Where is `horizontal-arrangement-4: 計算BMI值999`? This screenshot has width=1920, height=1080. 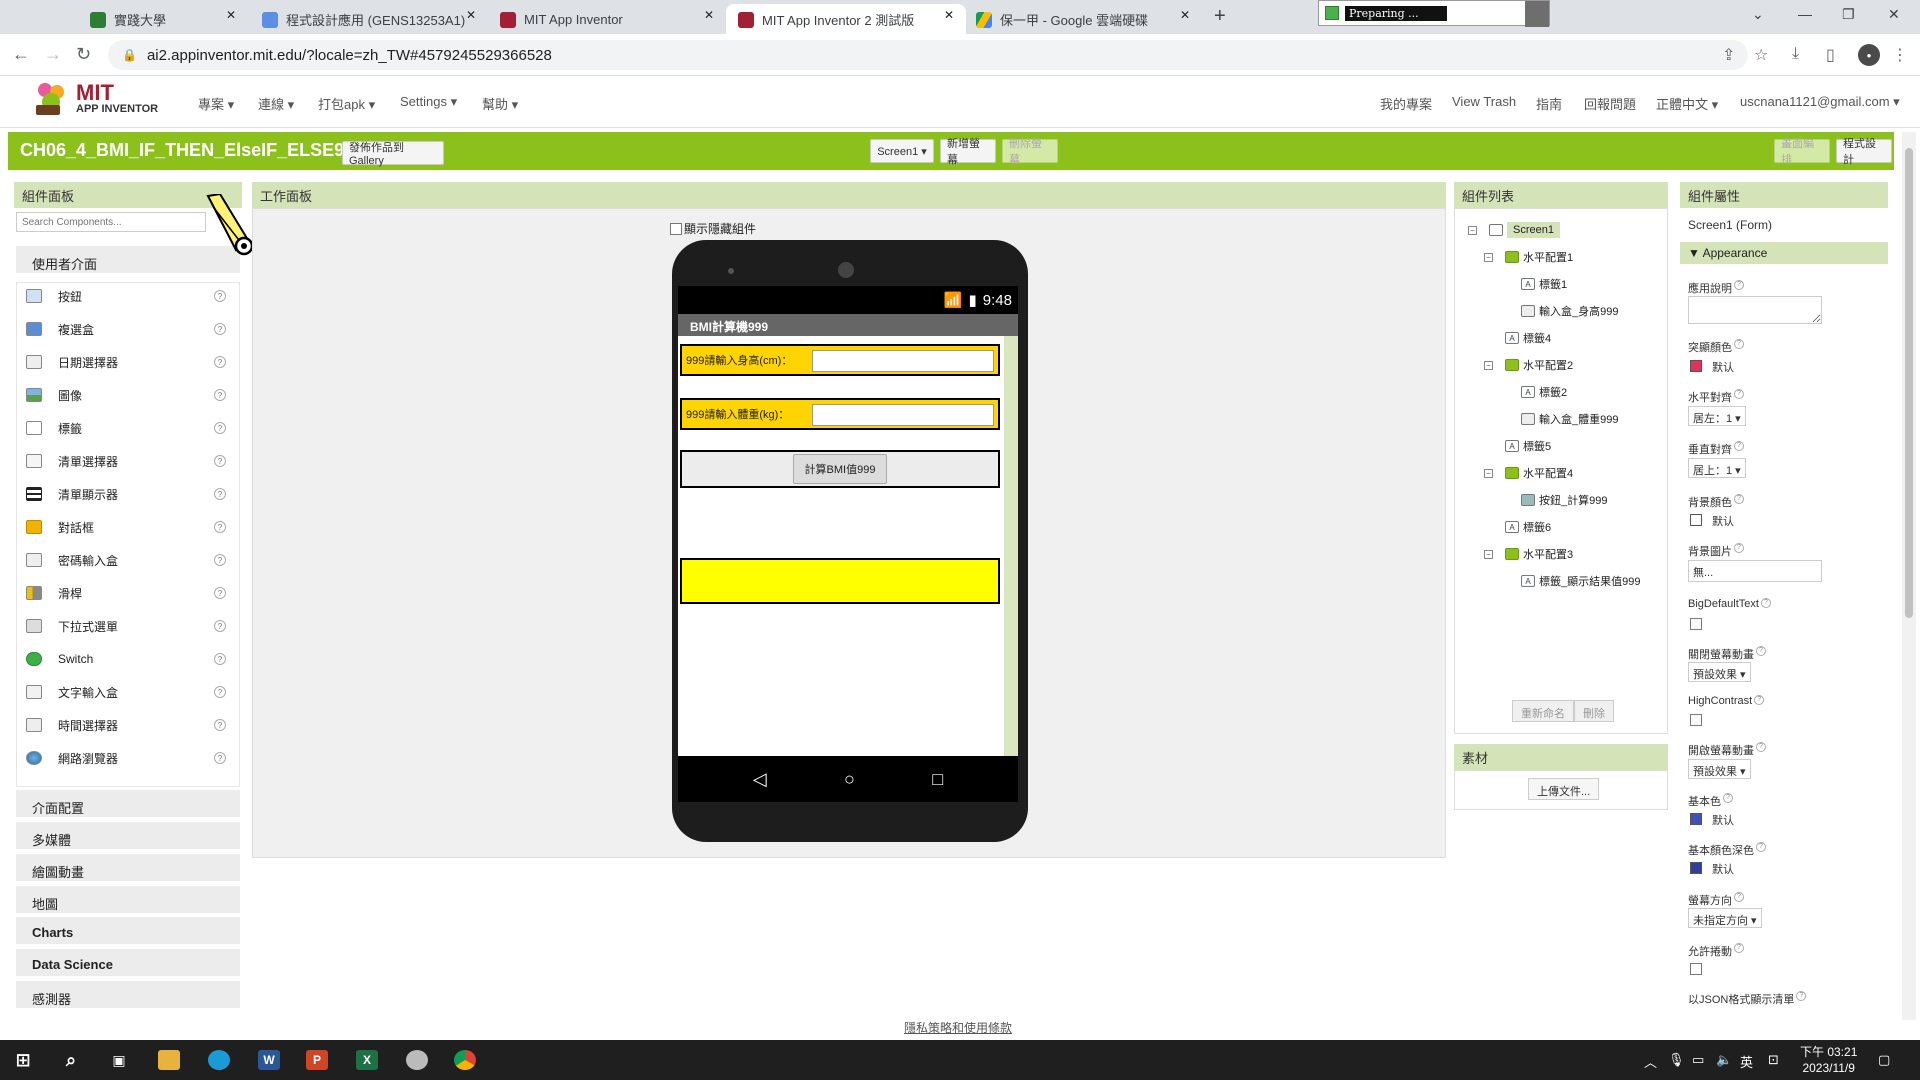
horizontal-arrangement-4: 計算BMI值999 is located at coordinates (840, 469).